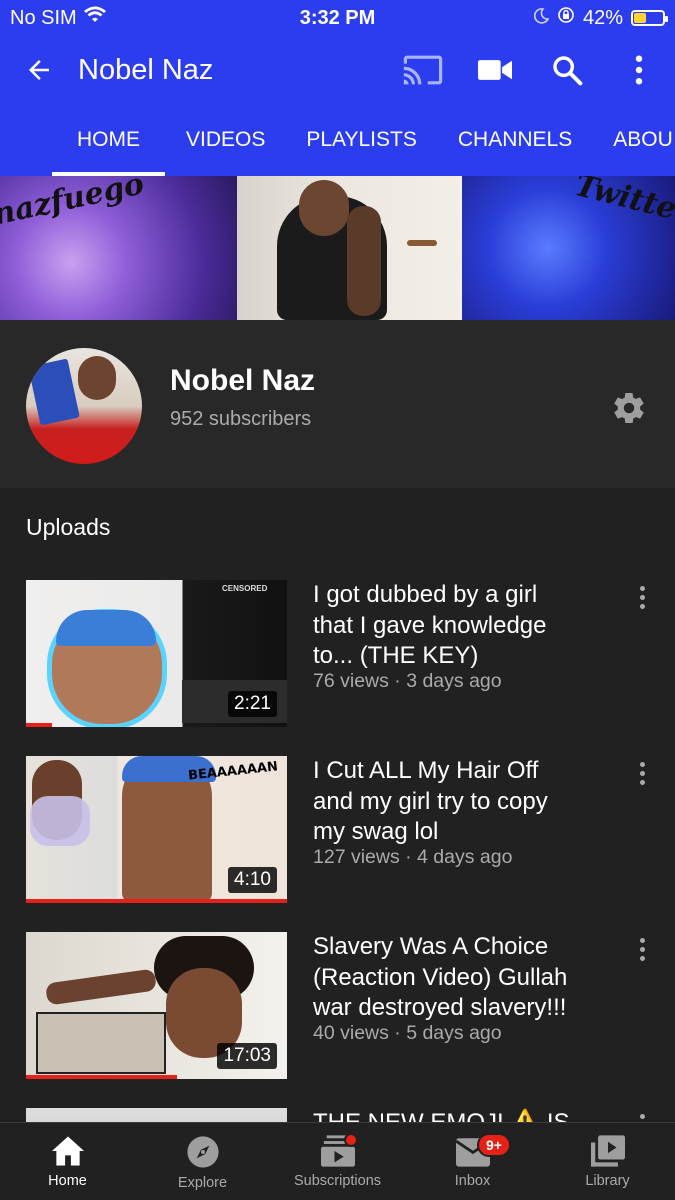 This screenshot has height=1200, width=675. I want to click on banner-galaxy-right: Twitte, so click(568, 248).